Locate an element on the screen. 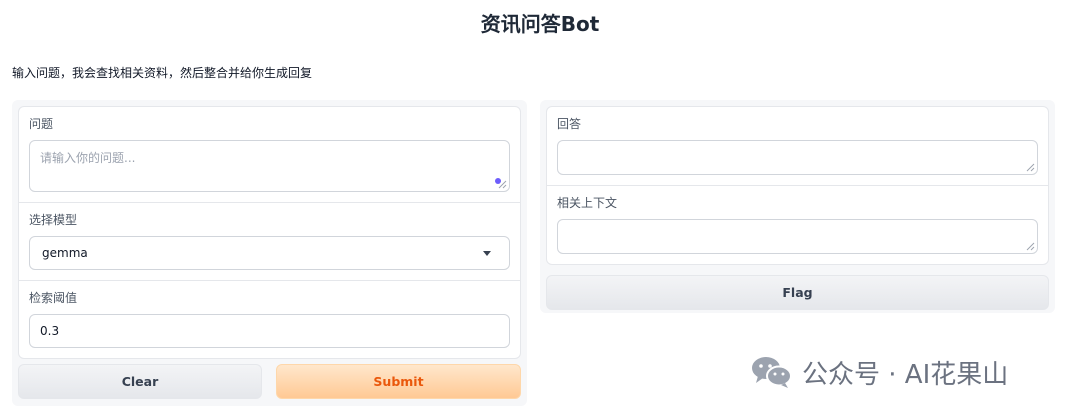 This screenshot has height=415, width=1080. model-select: gemma is located at coordinates (269, 253).